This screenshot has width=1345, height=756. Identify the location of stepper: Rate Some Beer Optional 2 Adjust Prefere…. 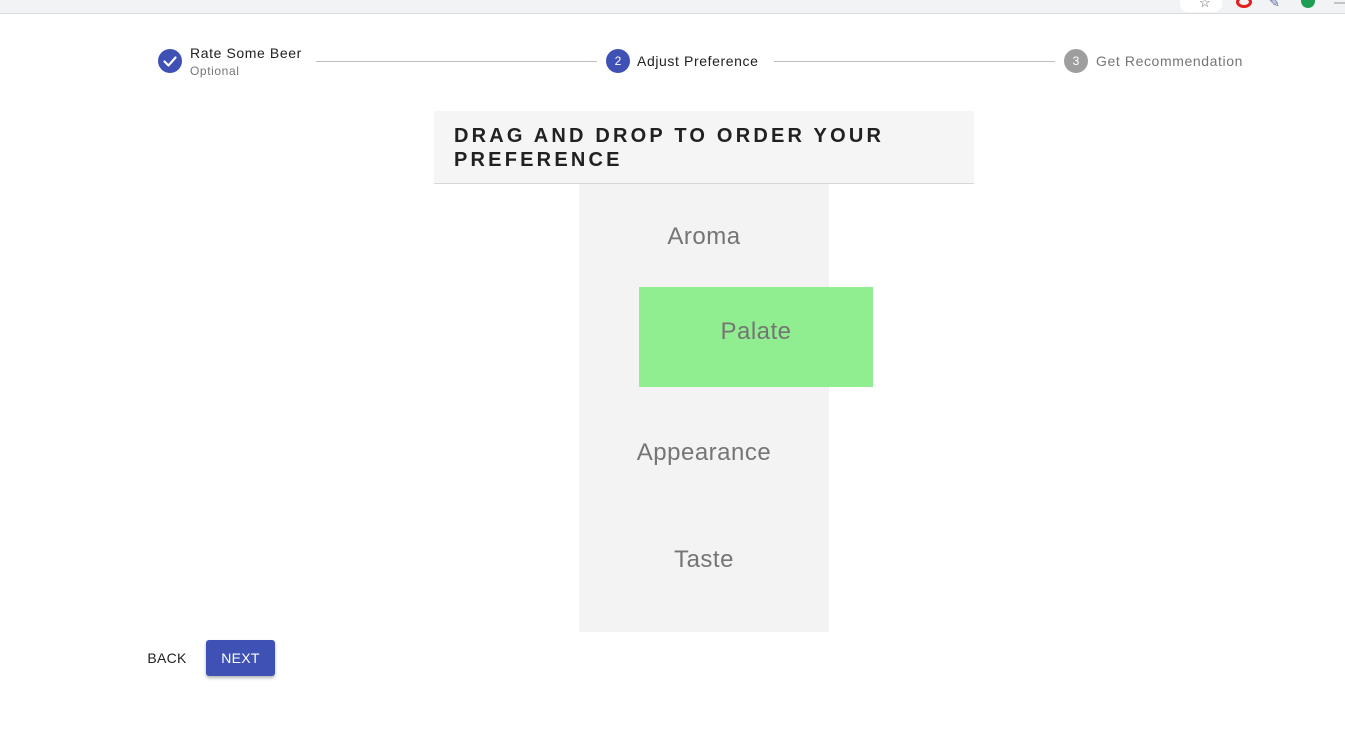
(672, 50).